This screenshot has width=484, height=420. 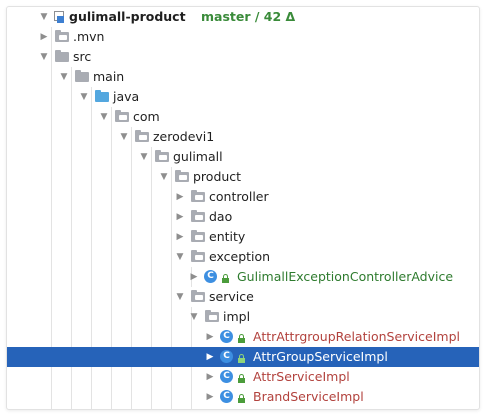 I want to click on tree-label: AttrGroupServiceImpl, so click(x=320, y=356).